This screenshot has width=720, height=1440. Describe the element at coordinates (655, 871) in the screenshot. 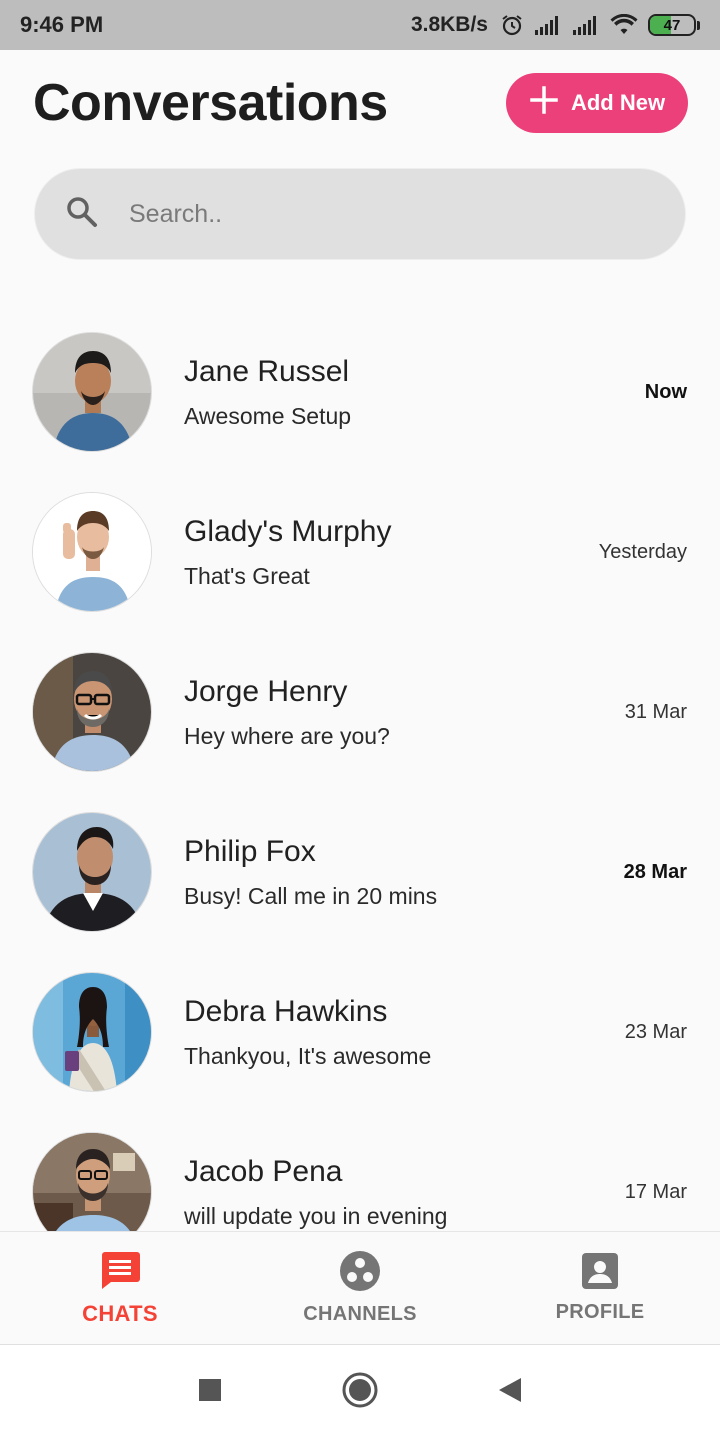

I see `message-time: 28 Mar` at that location.